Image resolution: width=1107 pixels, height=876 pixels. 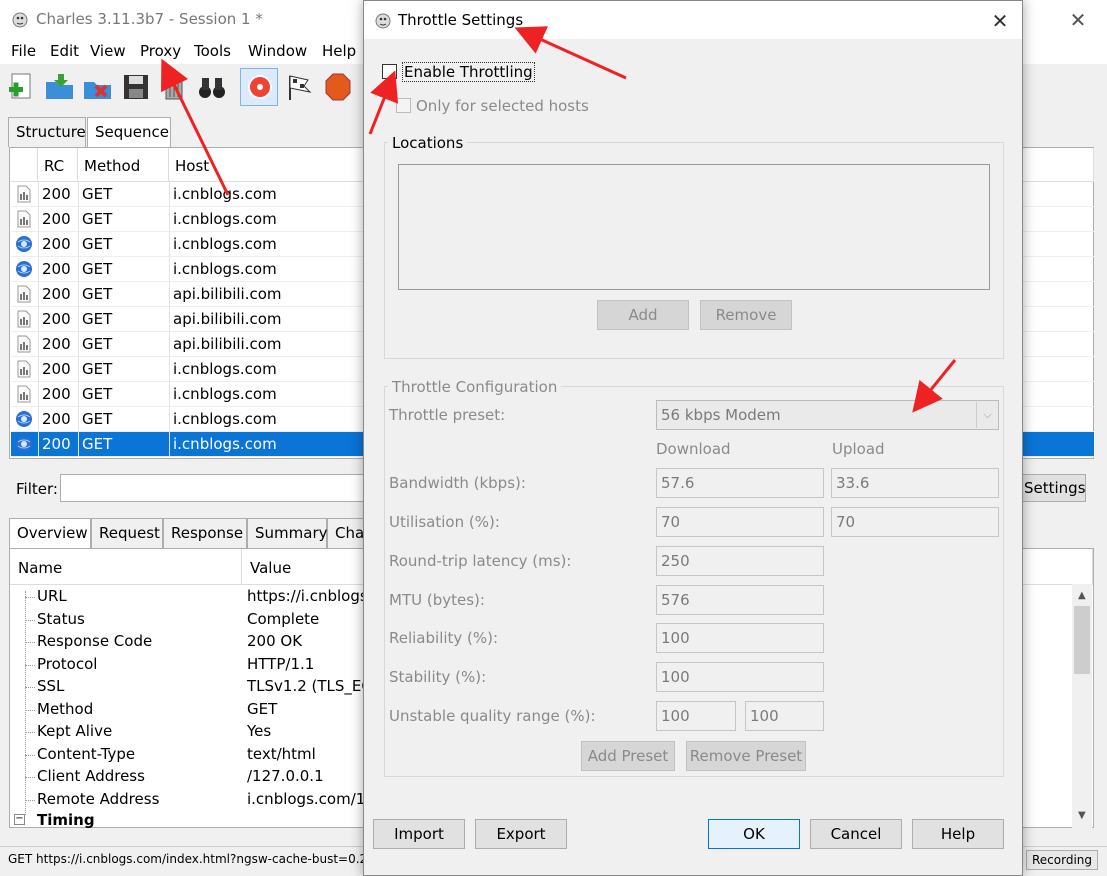 I want to click on ok-button: OK, so click(x=754, y=834).